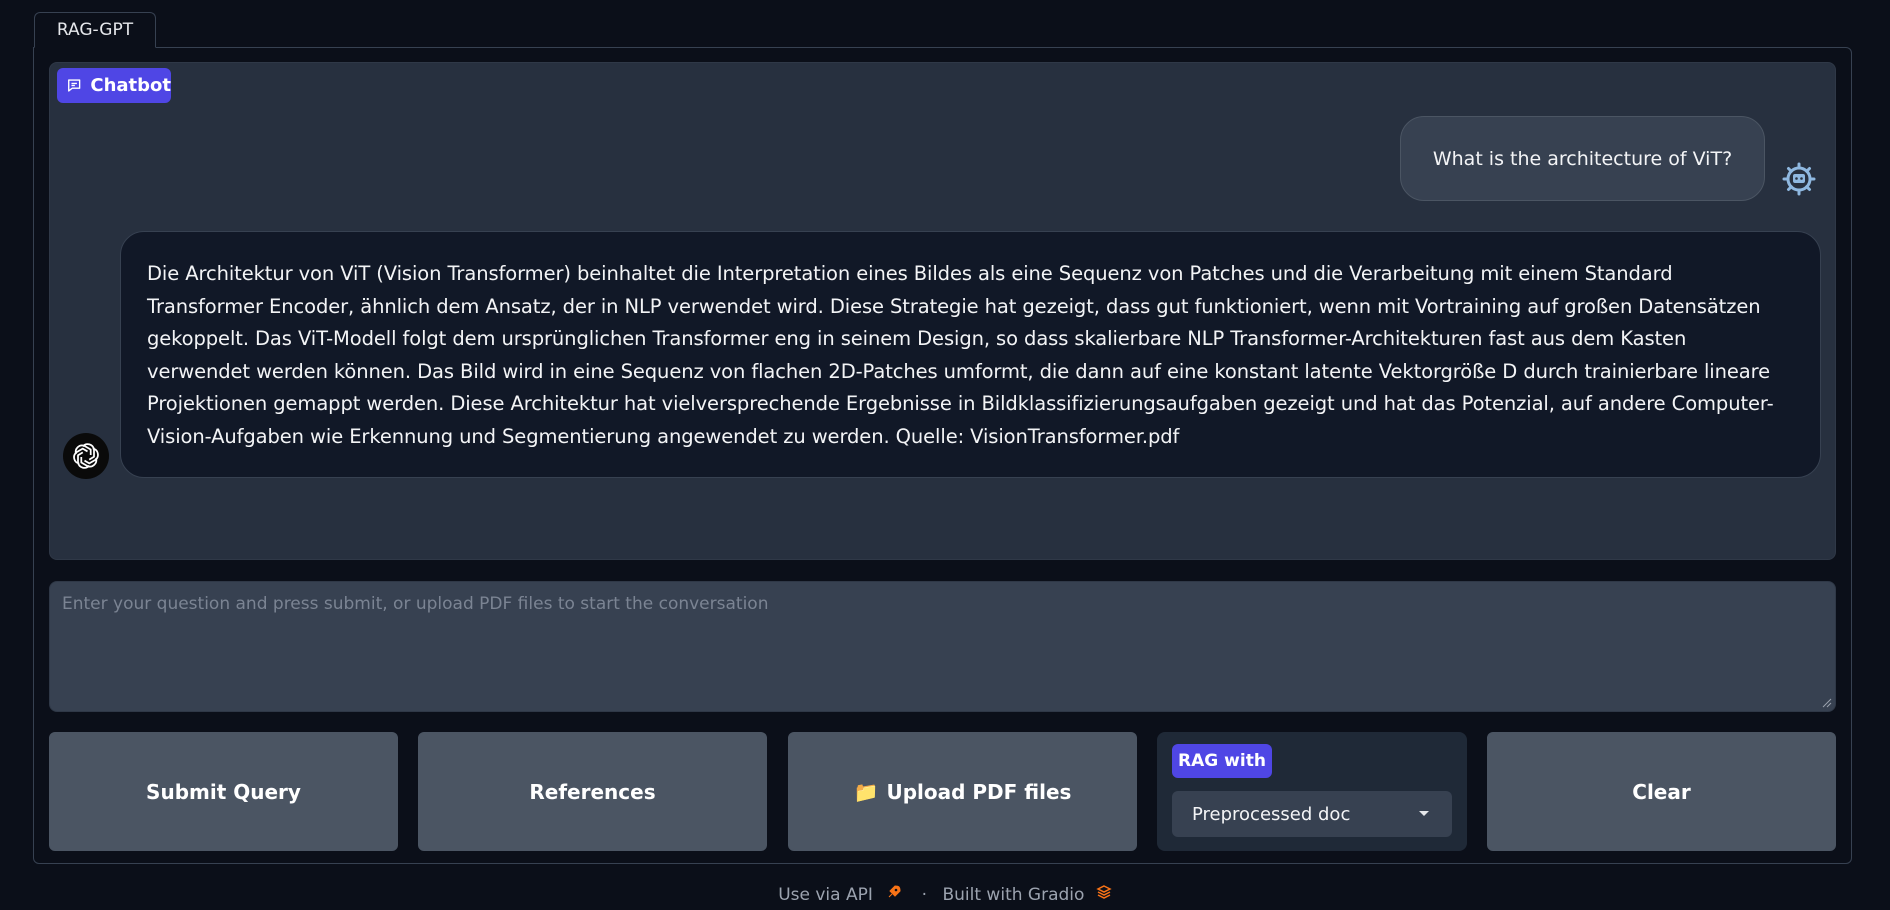  I want to click on resize-handle-icon, so click(1827, 703).